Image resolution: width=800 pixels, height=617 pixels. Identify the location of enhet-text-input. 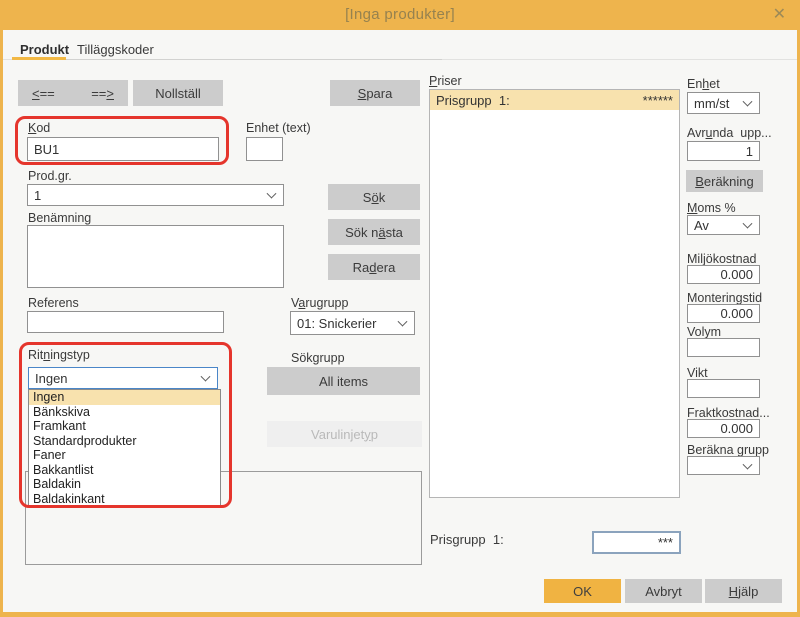
(264, 149).